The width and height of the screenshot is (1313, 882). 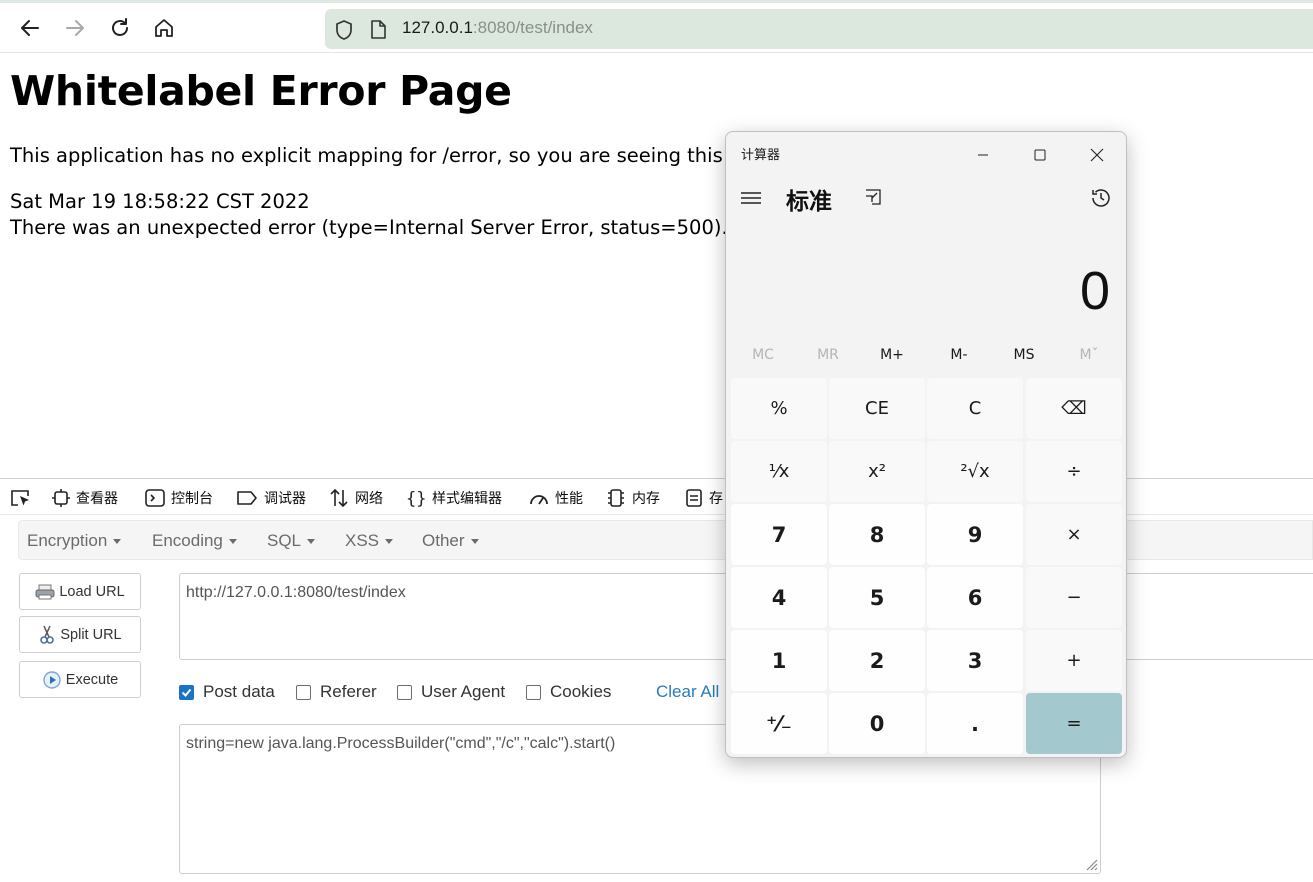 I want to click on memory-add-button: M+, so click(x=892, y=355).